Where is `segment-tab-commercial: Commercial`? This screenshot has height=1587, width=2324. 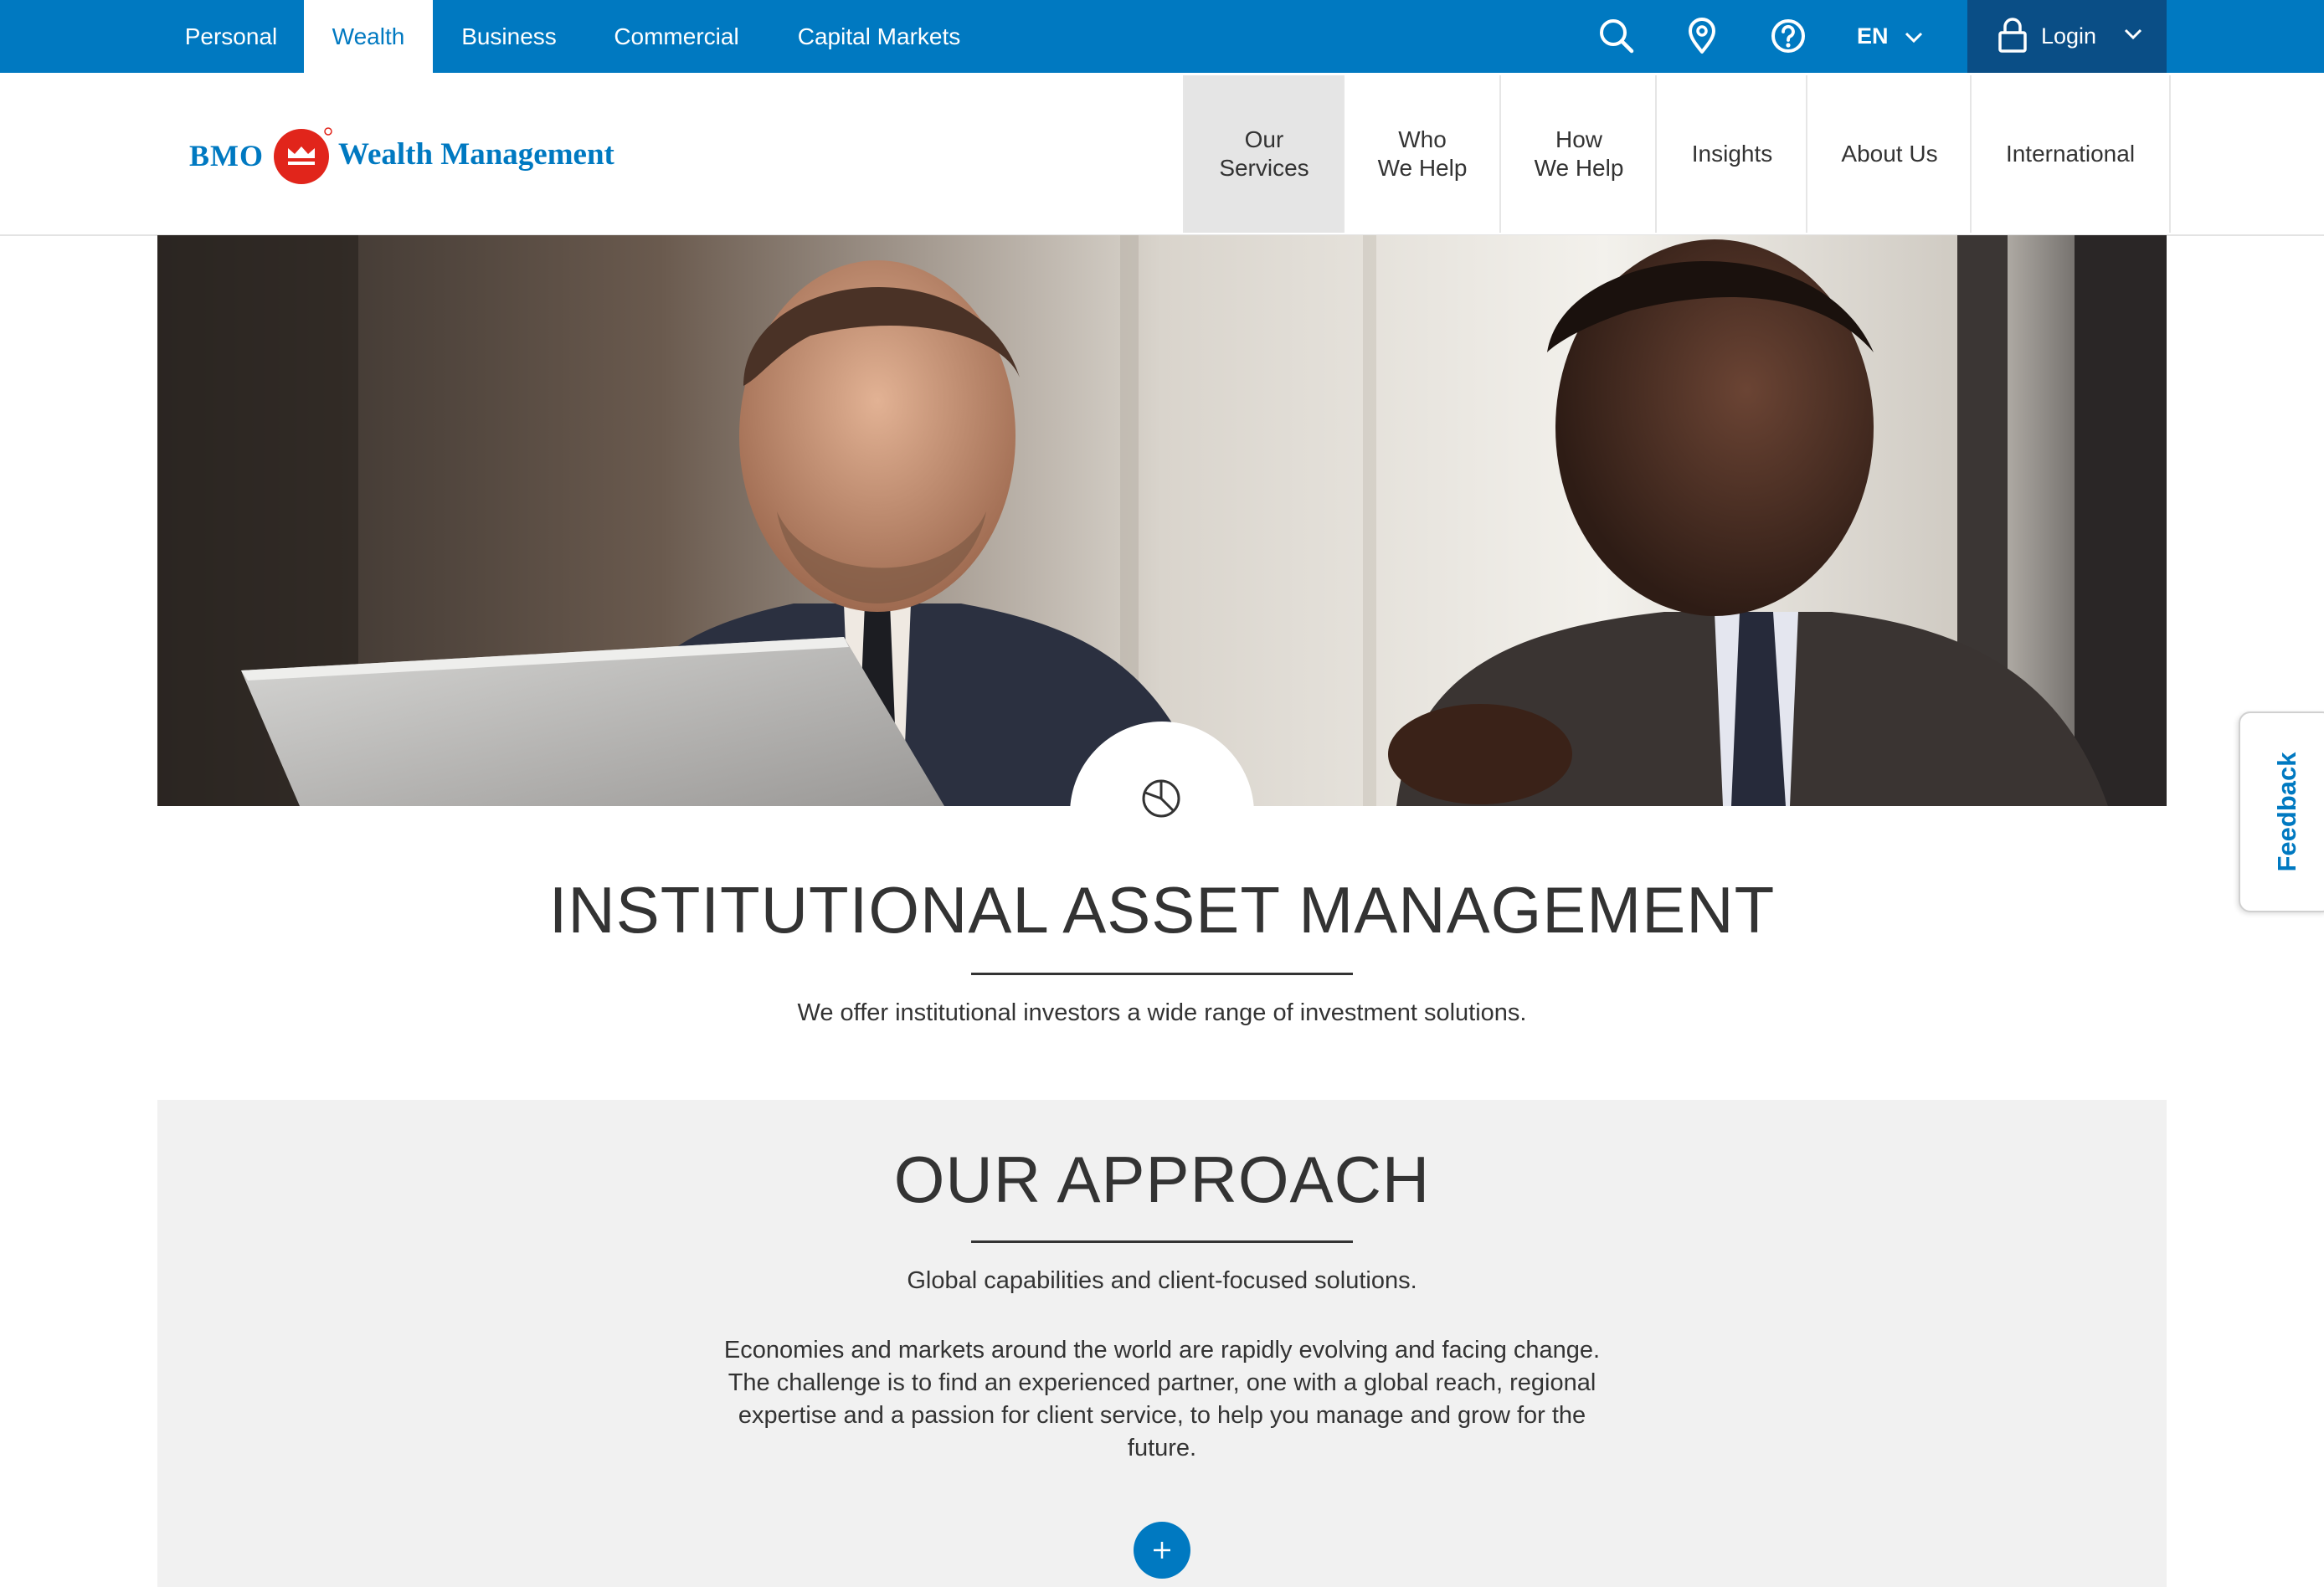 segment-tab-commercial: Commercial is located at coordinates (676, 36).